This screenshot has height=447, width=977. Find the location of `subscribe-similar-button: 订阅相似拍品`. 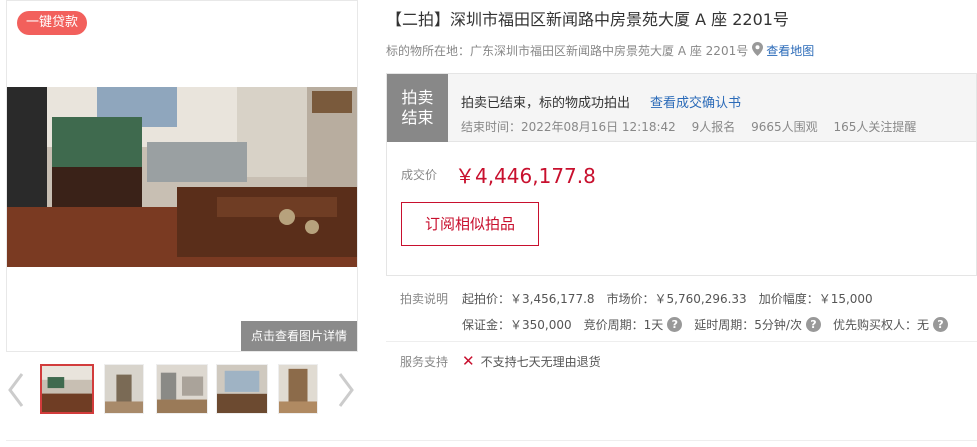

subscribe-similar-button: 订阅相似拍品 is located at coordinates (470, 224).